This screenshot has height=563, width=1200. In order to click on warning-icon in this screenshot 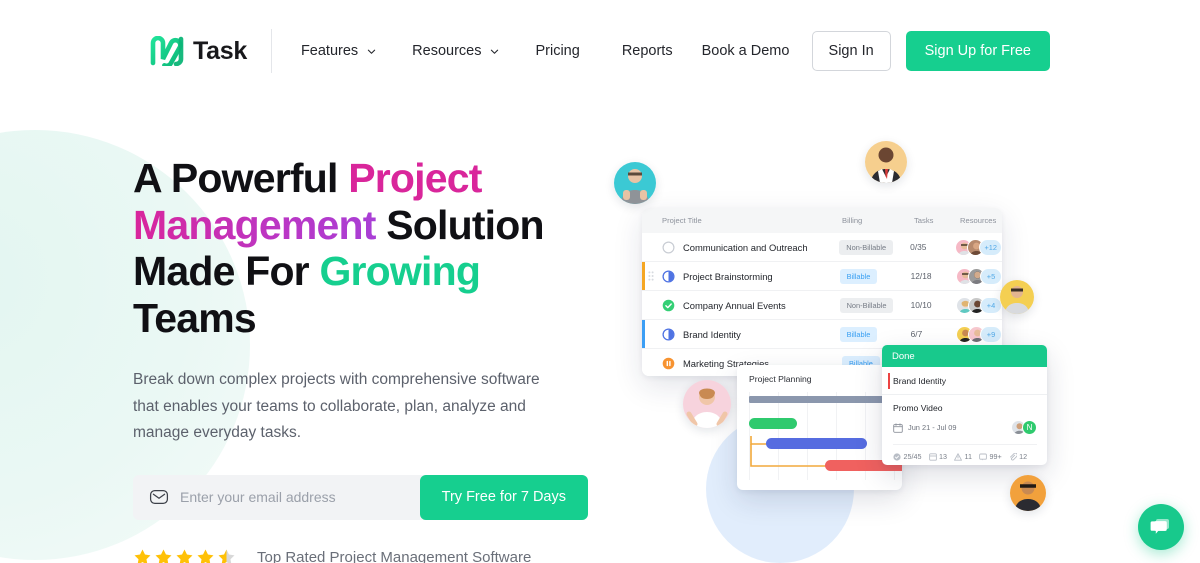, I will do `click(958, 456)`.